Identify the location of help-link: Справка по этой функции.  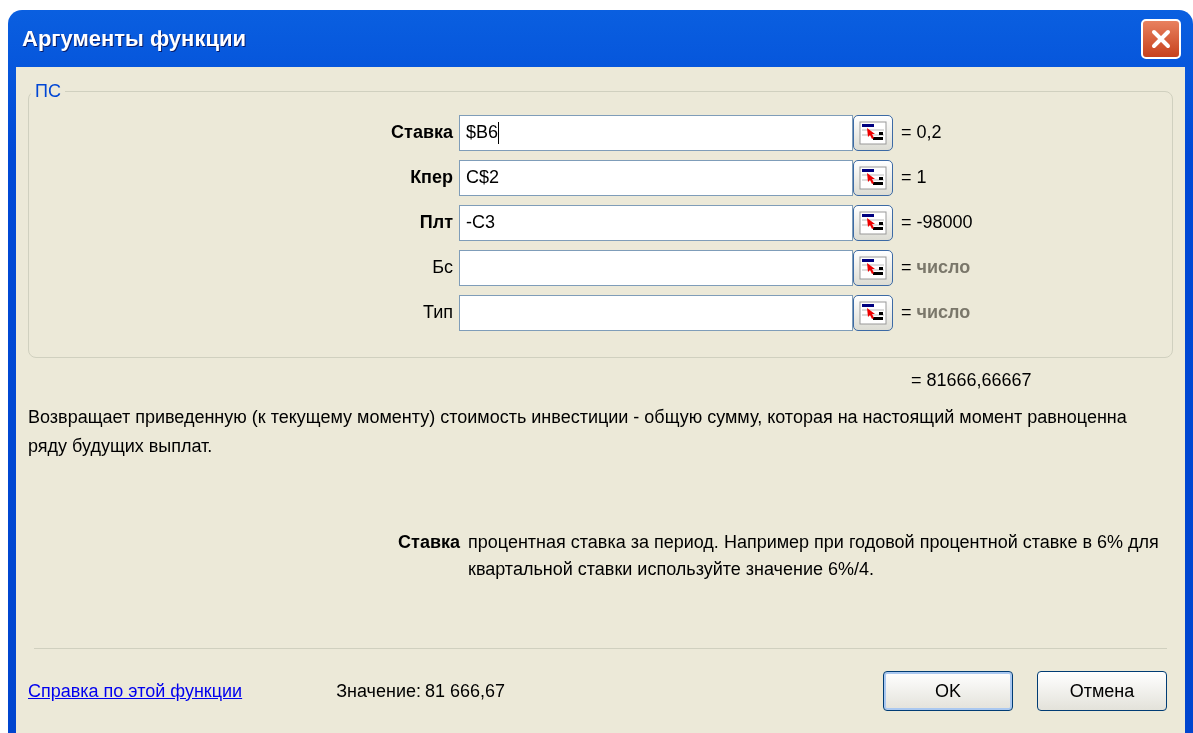
(135, 691).